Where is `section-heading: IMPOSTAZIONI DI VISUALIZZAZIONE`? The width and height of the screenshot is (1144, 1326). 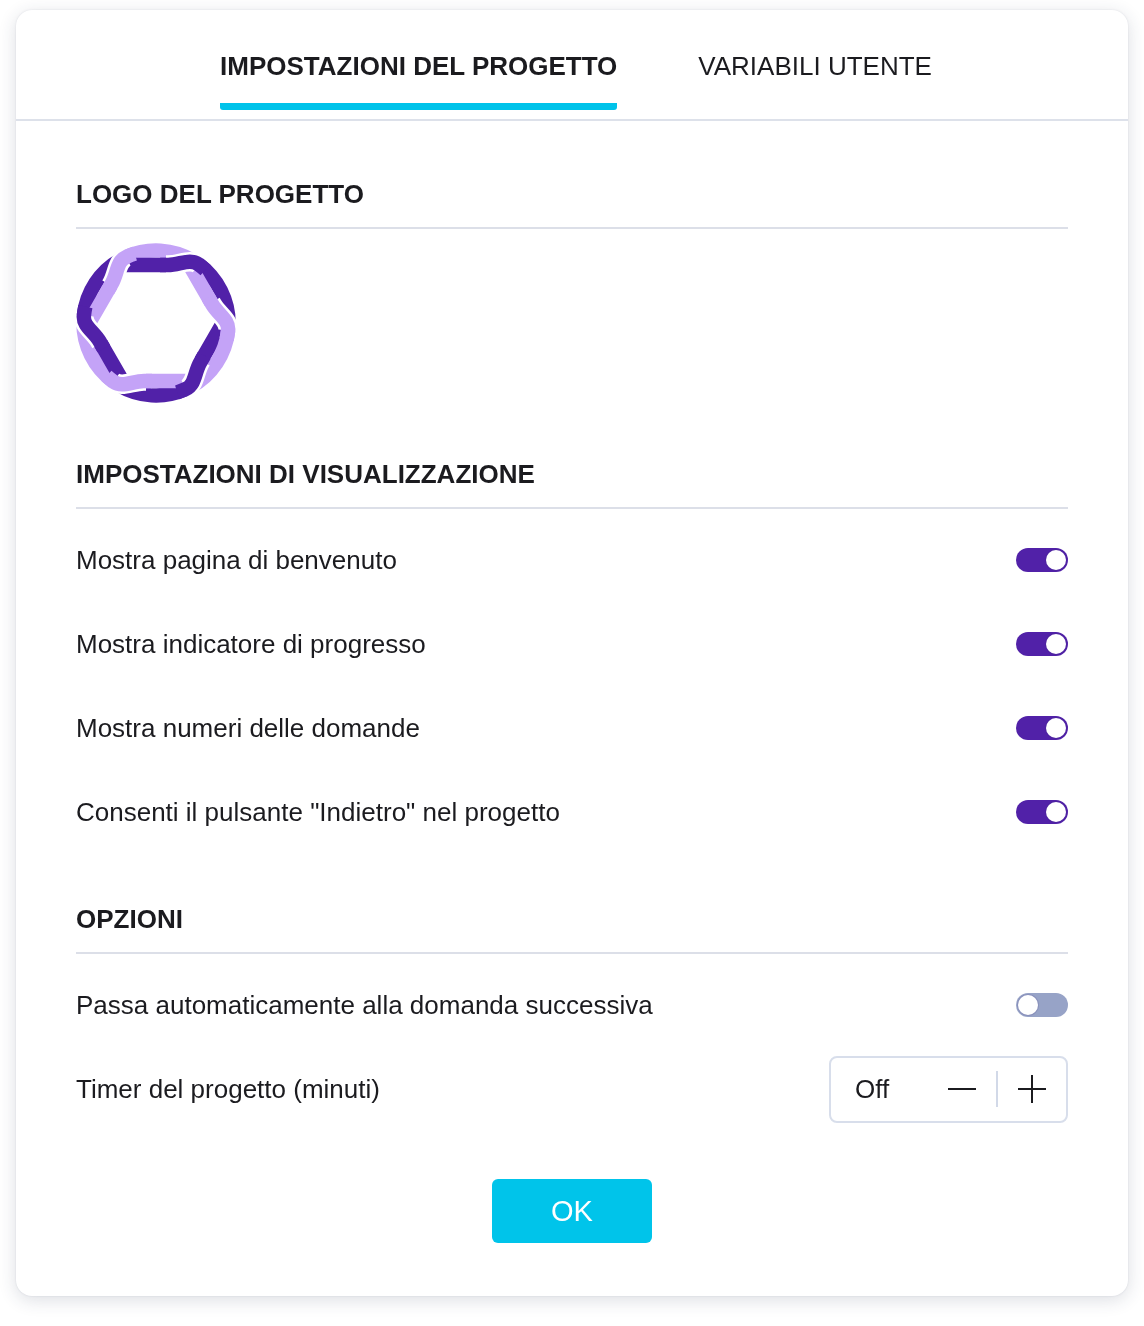 section-heading: IMPOSTAZIONI DI VISUALIZZAZIONE is located at coordinates (572, 484).